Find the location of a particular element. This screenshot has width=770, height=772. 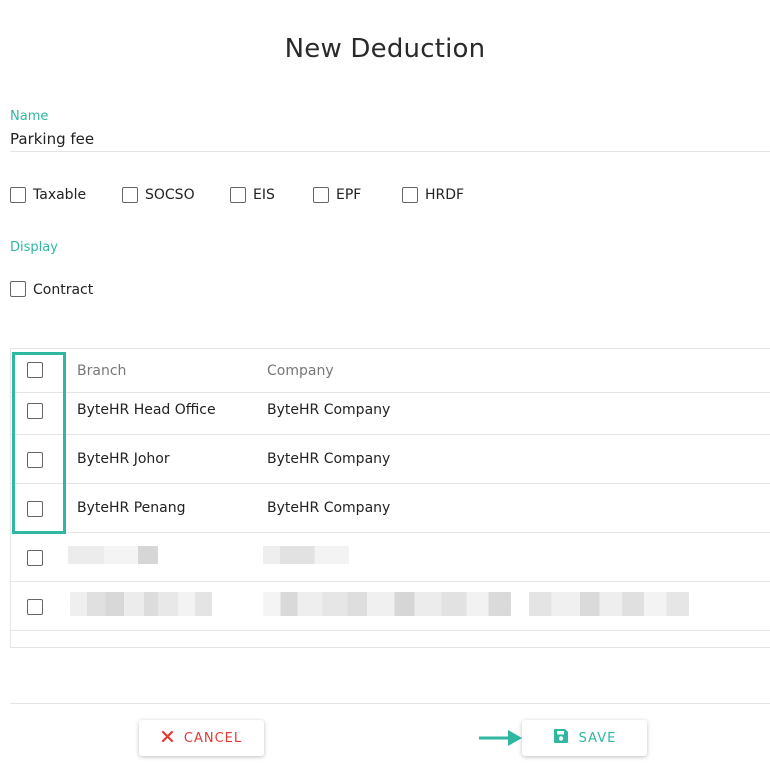

cancel-button: CANCEL is located at coordinates (201, 738).